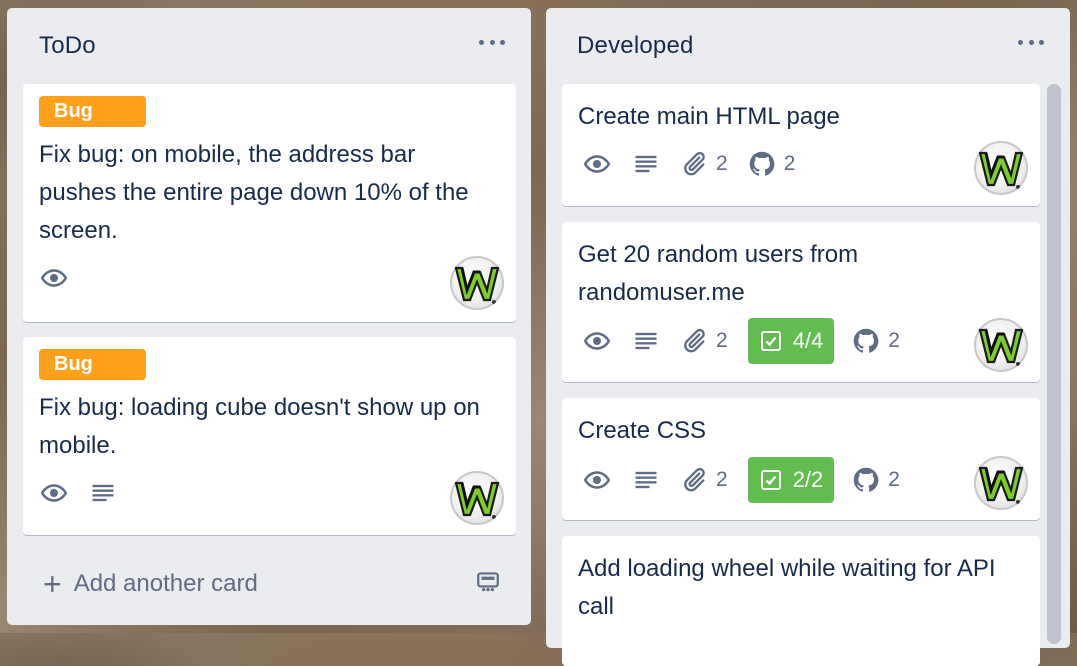  What do you see at coordinates (642, 430) in the screenshot?
I see `card-title: Create CSS` at bounding box center [642, 430].